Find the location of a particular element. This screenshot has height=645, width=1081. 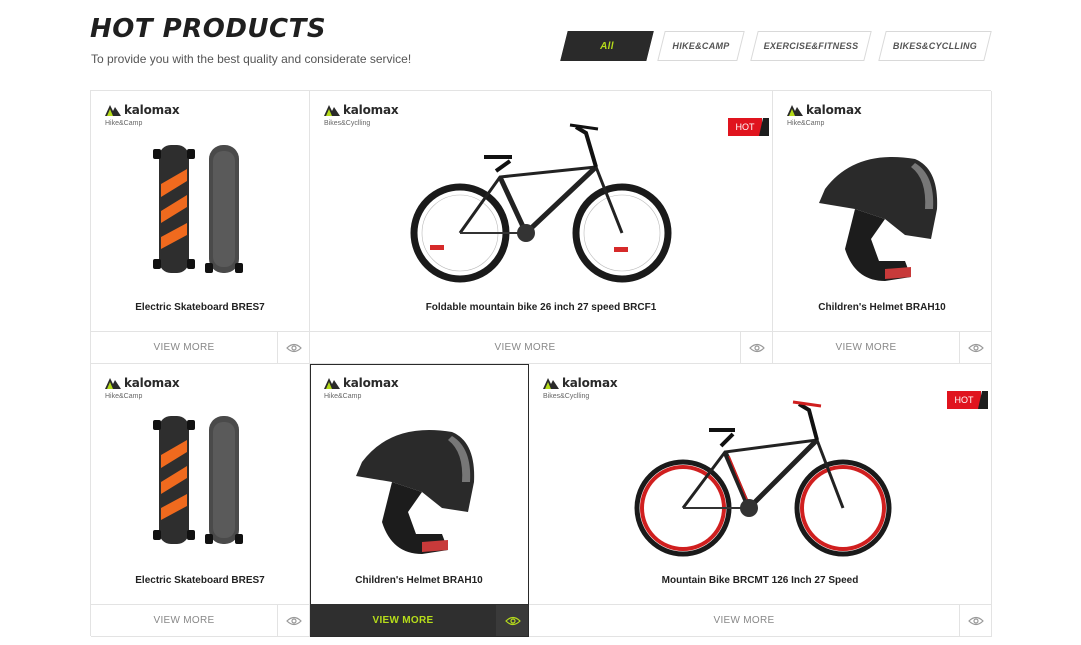

product-name: Mountain Bike BRCMT 126 Inch 27 Speed is located at coordinates (760, 580).